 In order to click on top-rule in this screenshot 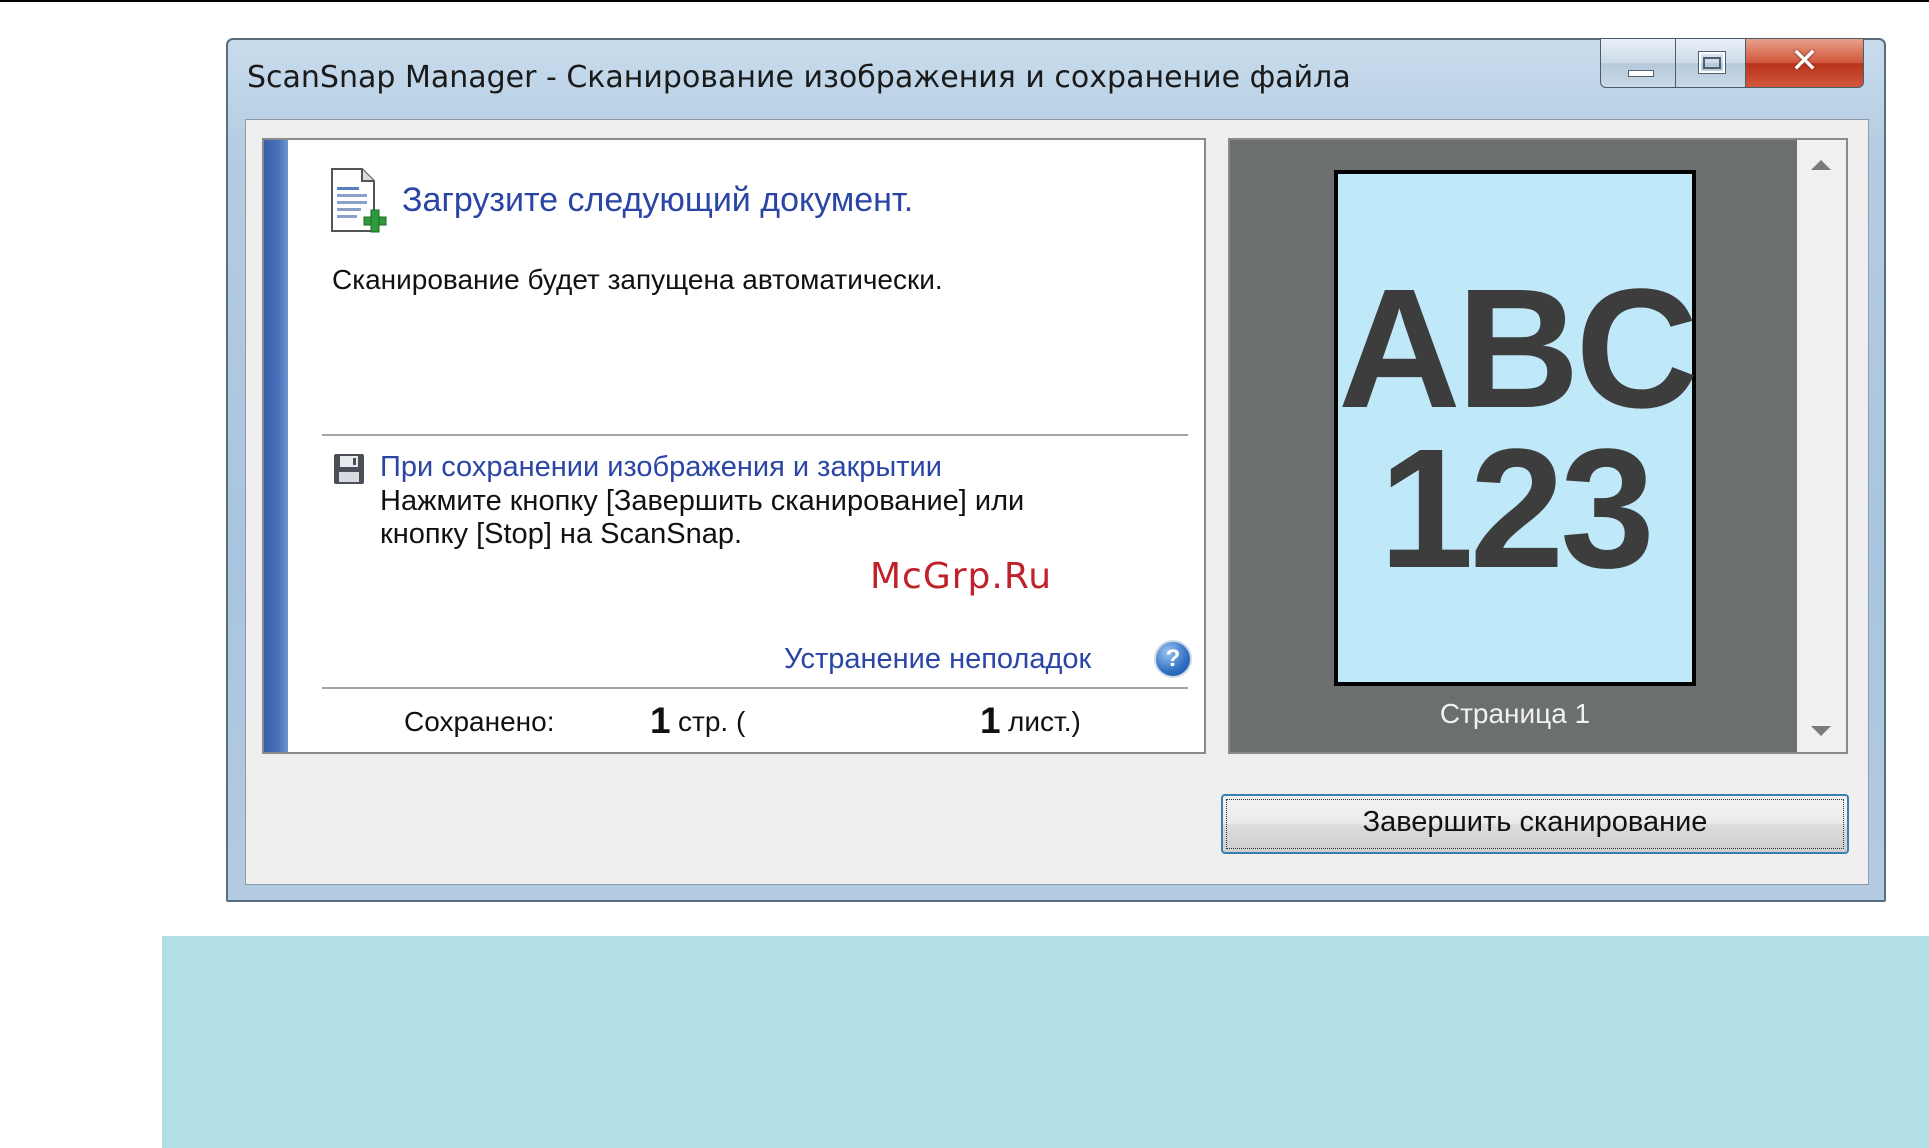, I will do `click(964, 1)`.